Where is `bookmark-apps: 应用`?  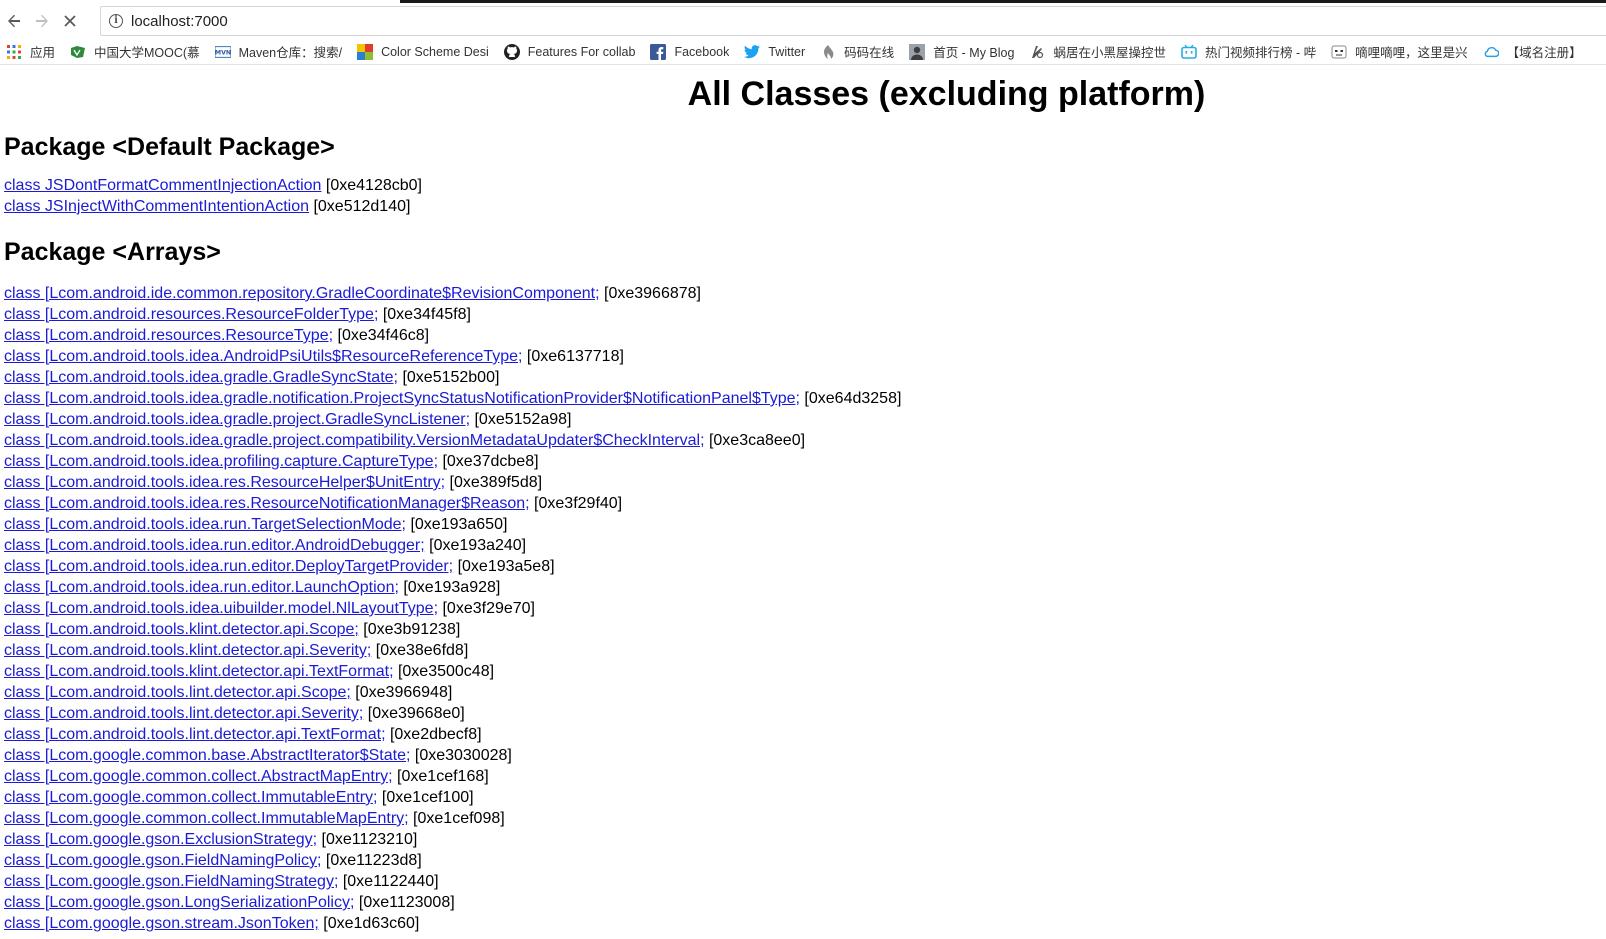 bookmark-apps: 应用 is located at coordinates (32, 51).